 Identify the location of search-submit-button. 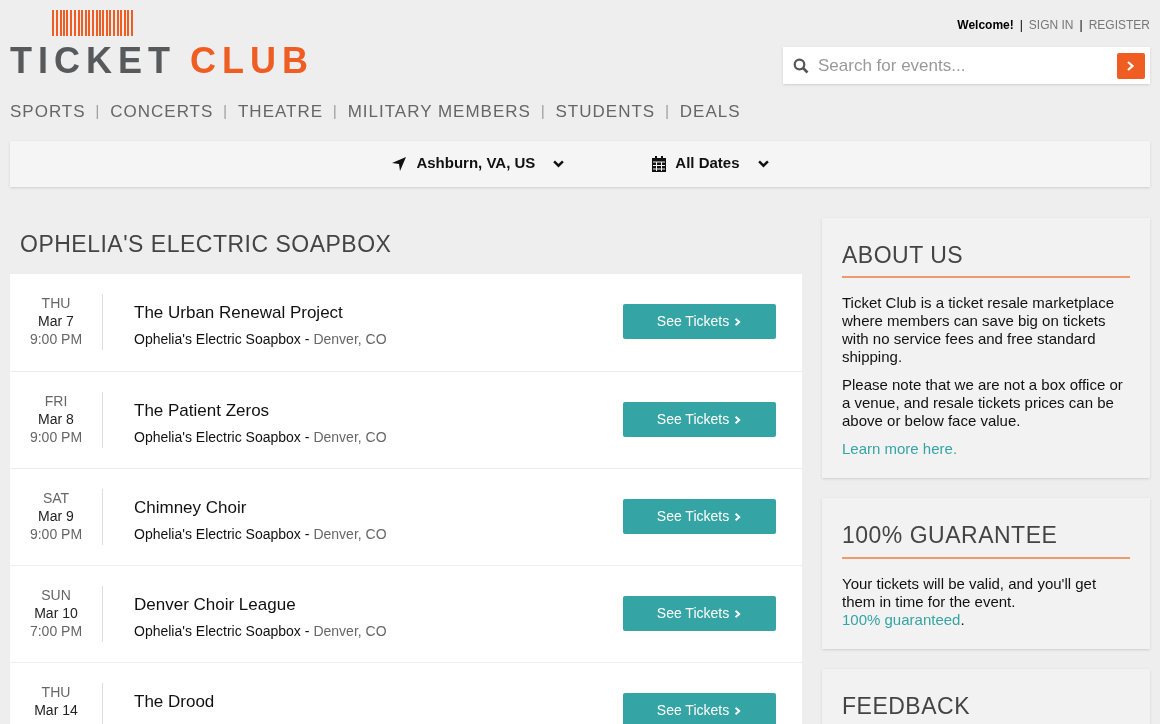
(1131, 65).